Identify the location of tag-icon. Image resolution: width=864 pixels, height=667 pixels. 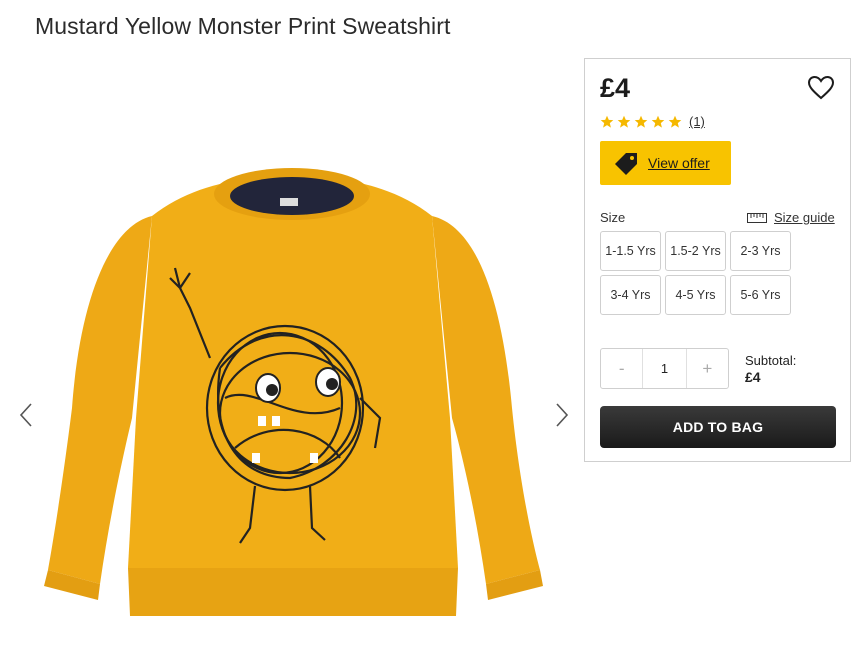
(626, 164).